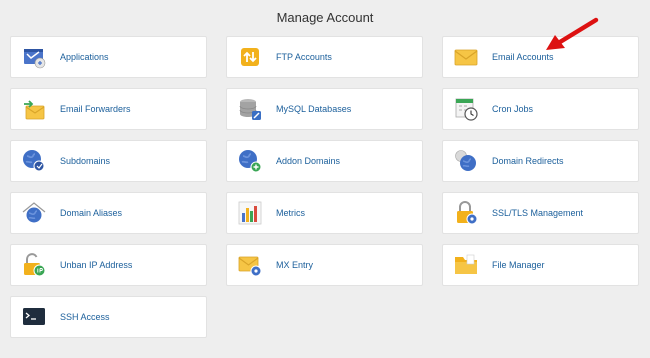 This screenshot has height=358, width=650. I want to click on tile-domain-redirects: Domain Redirects, so click(540, 161).